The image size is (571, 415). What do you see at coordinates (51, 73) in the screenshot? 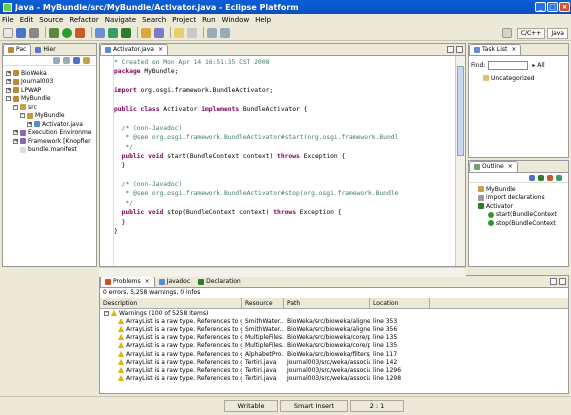
I see `tree-item: + BioWeka` at bounding box center [51, 73].